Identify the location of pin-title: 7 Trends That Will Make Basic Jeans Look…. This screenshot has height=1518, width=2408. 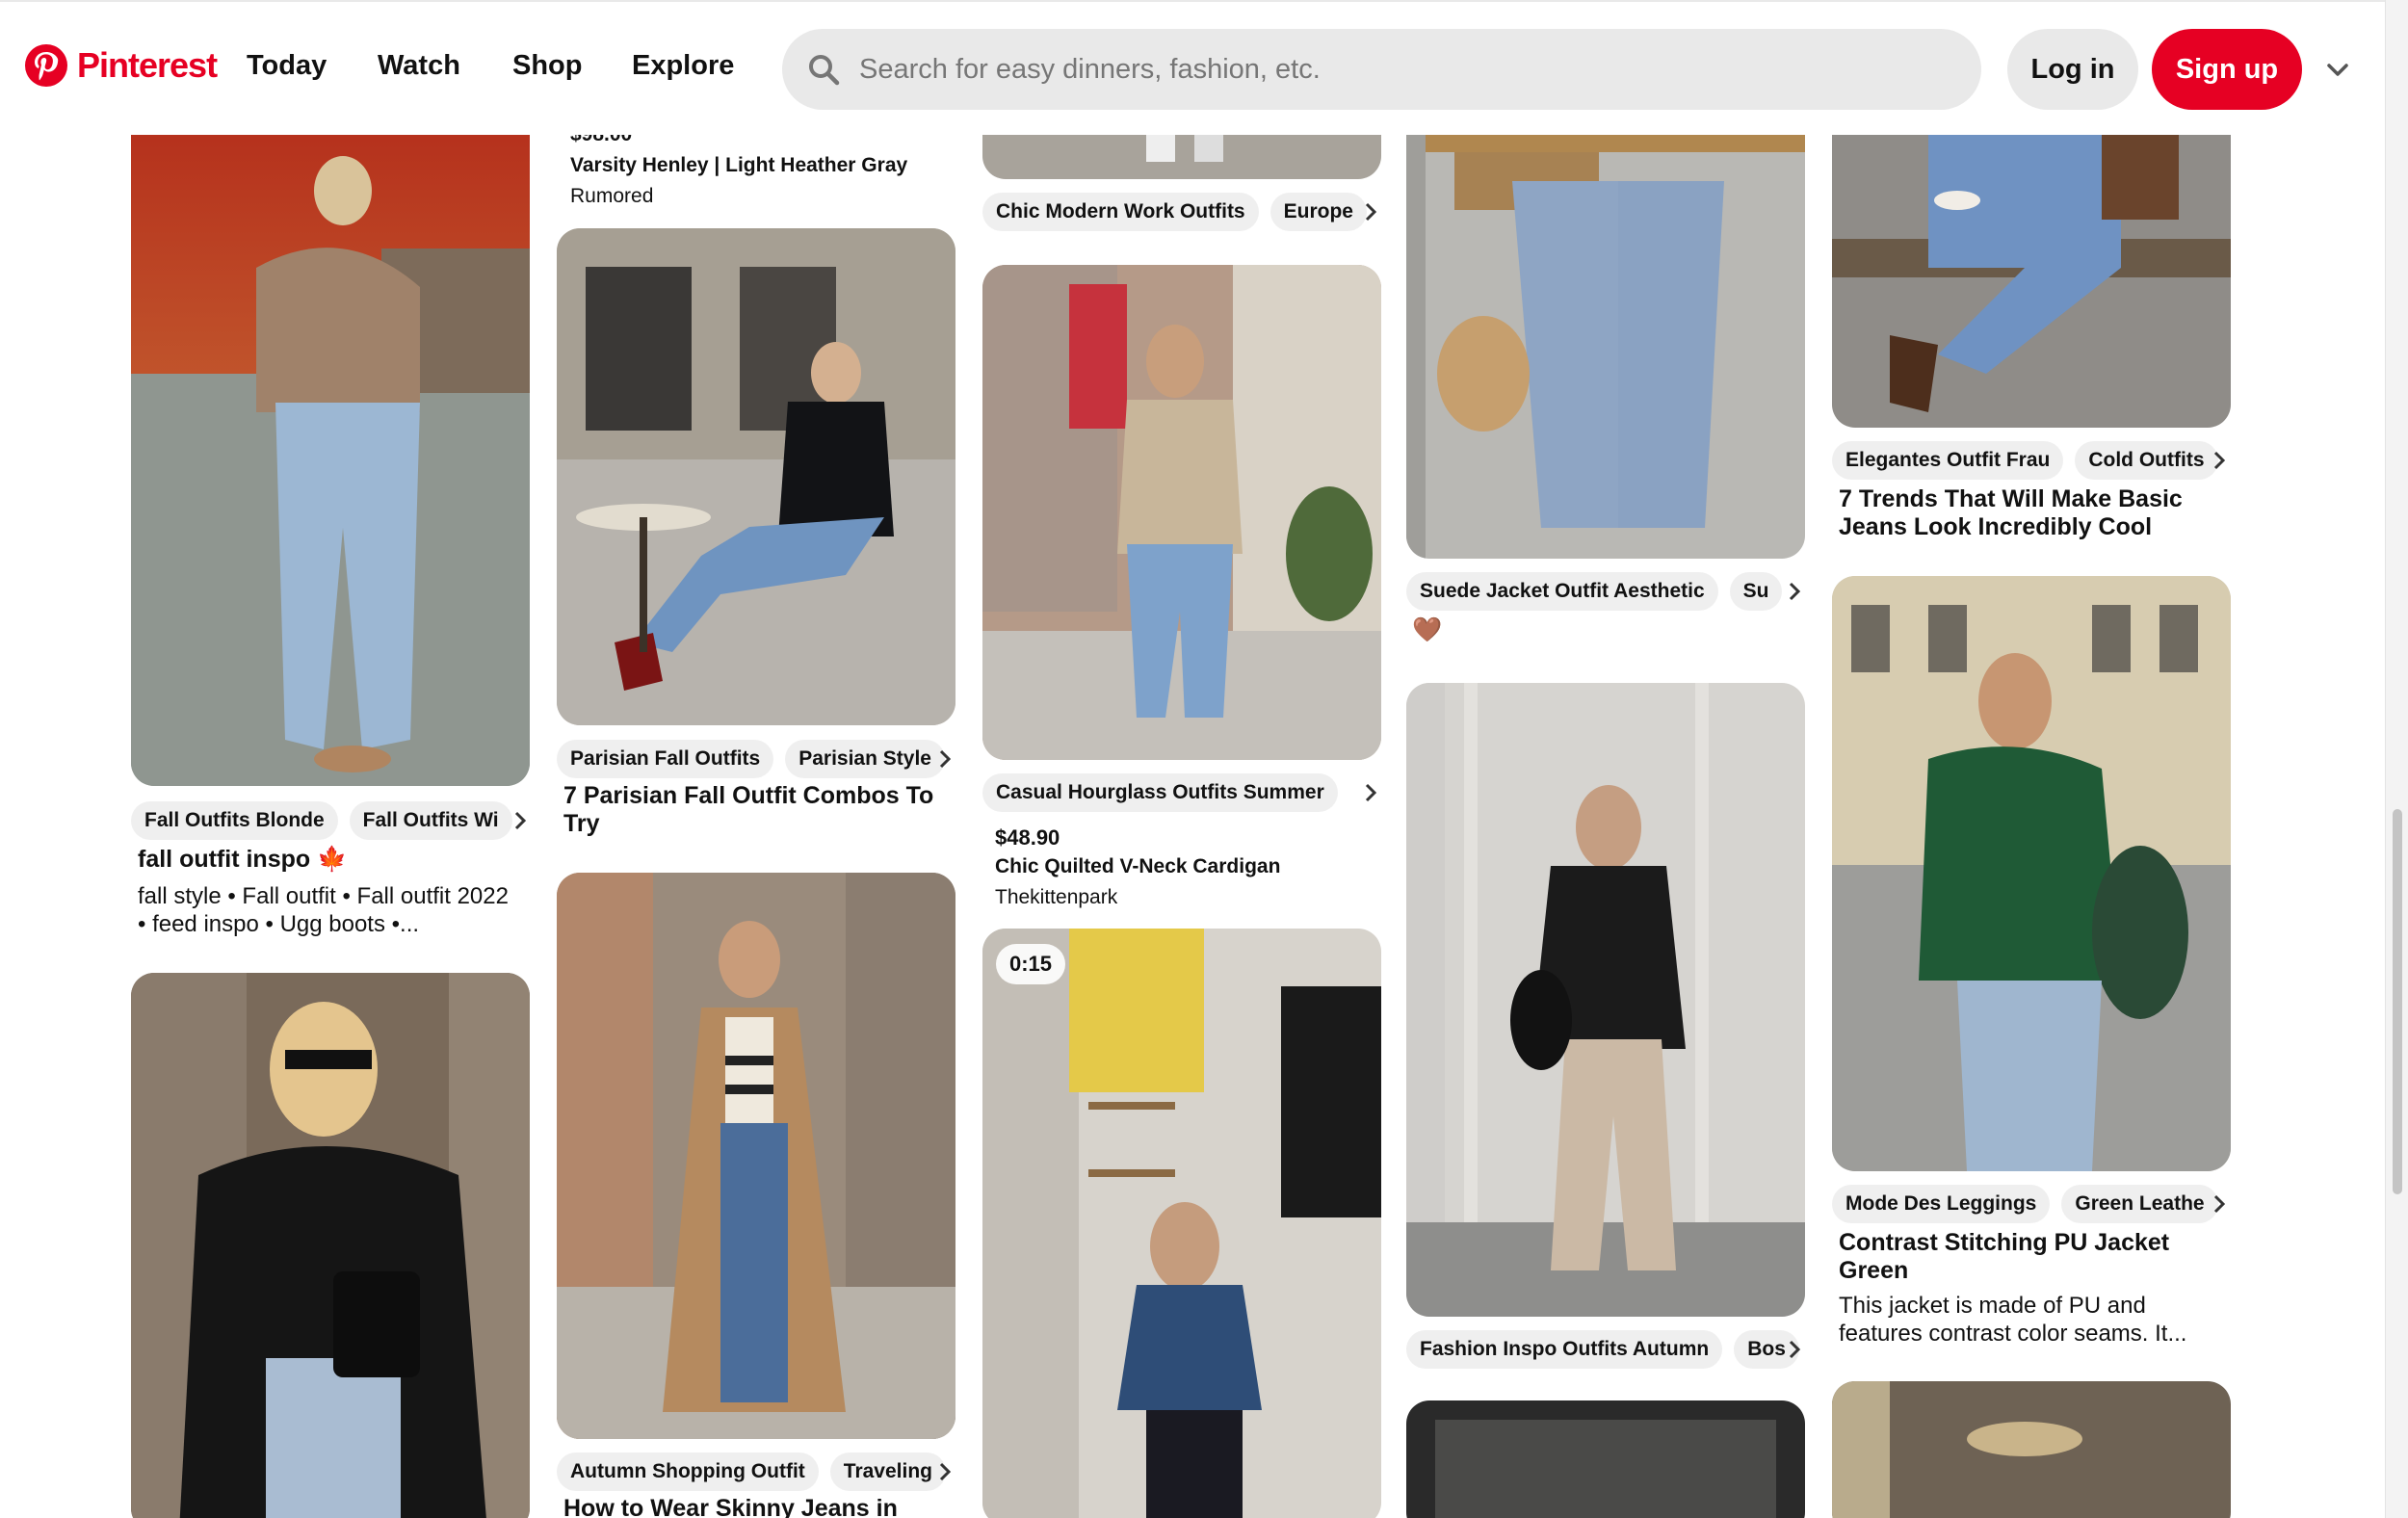
(2031, 513).